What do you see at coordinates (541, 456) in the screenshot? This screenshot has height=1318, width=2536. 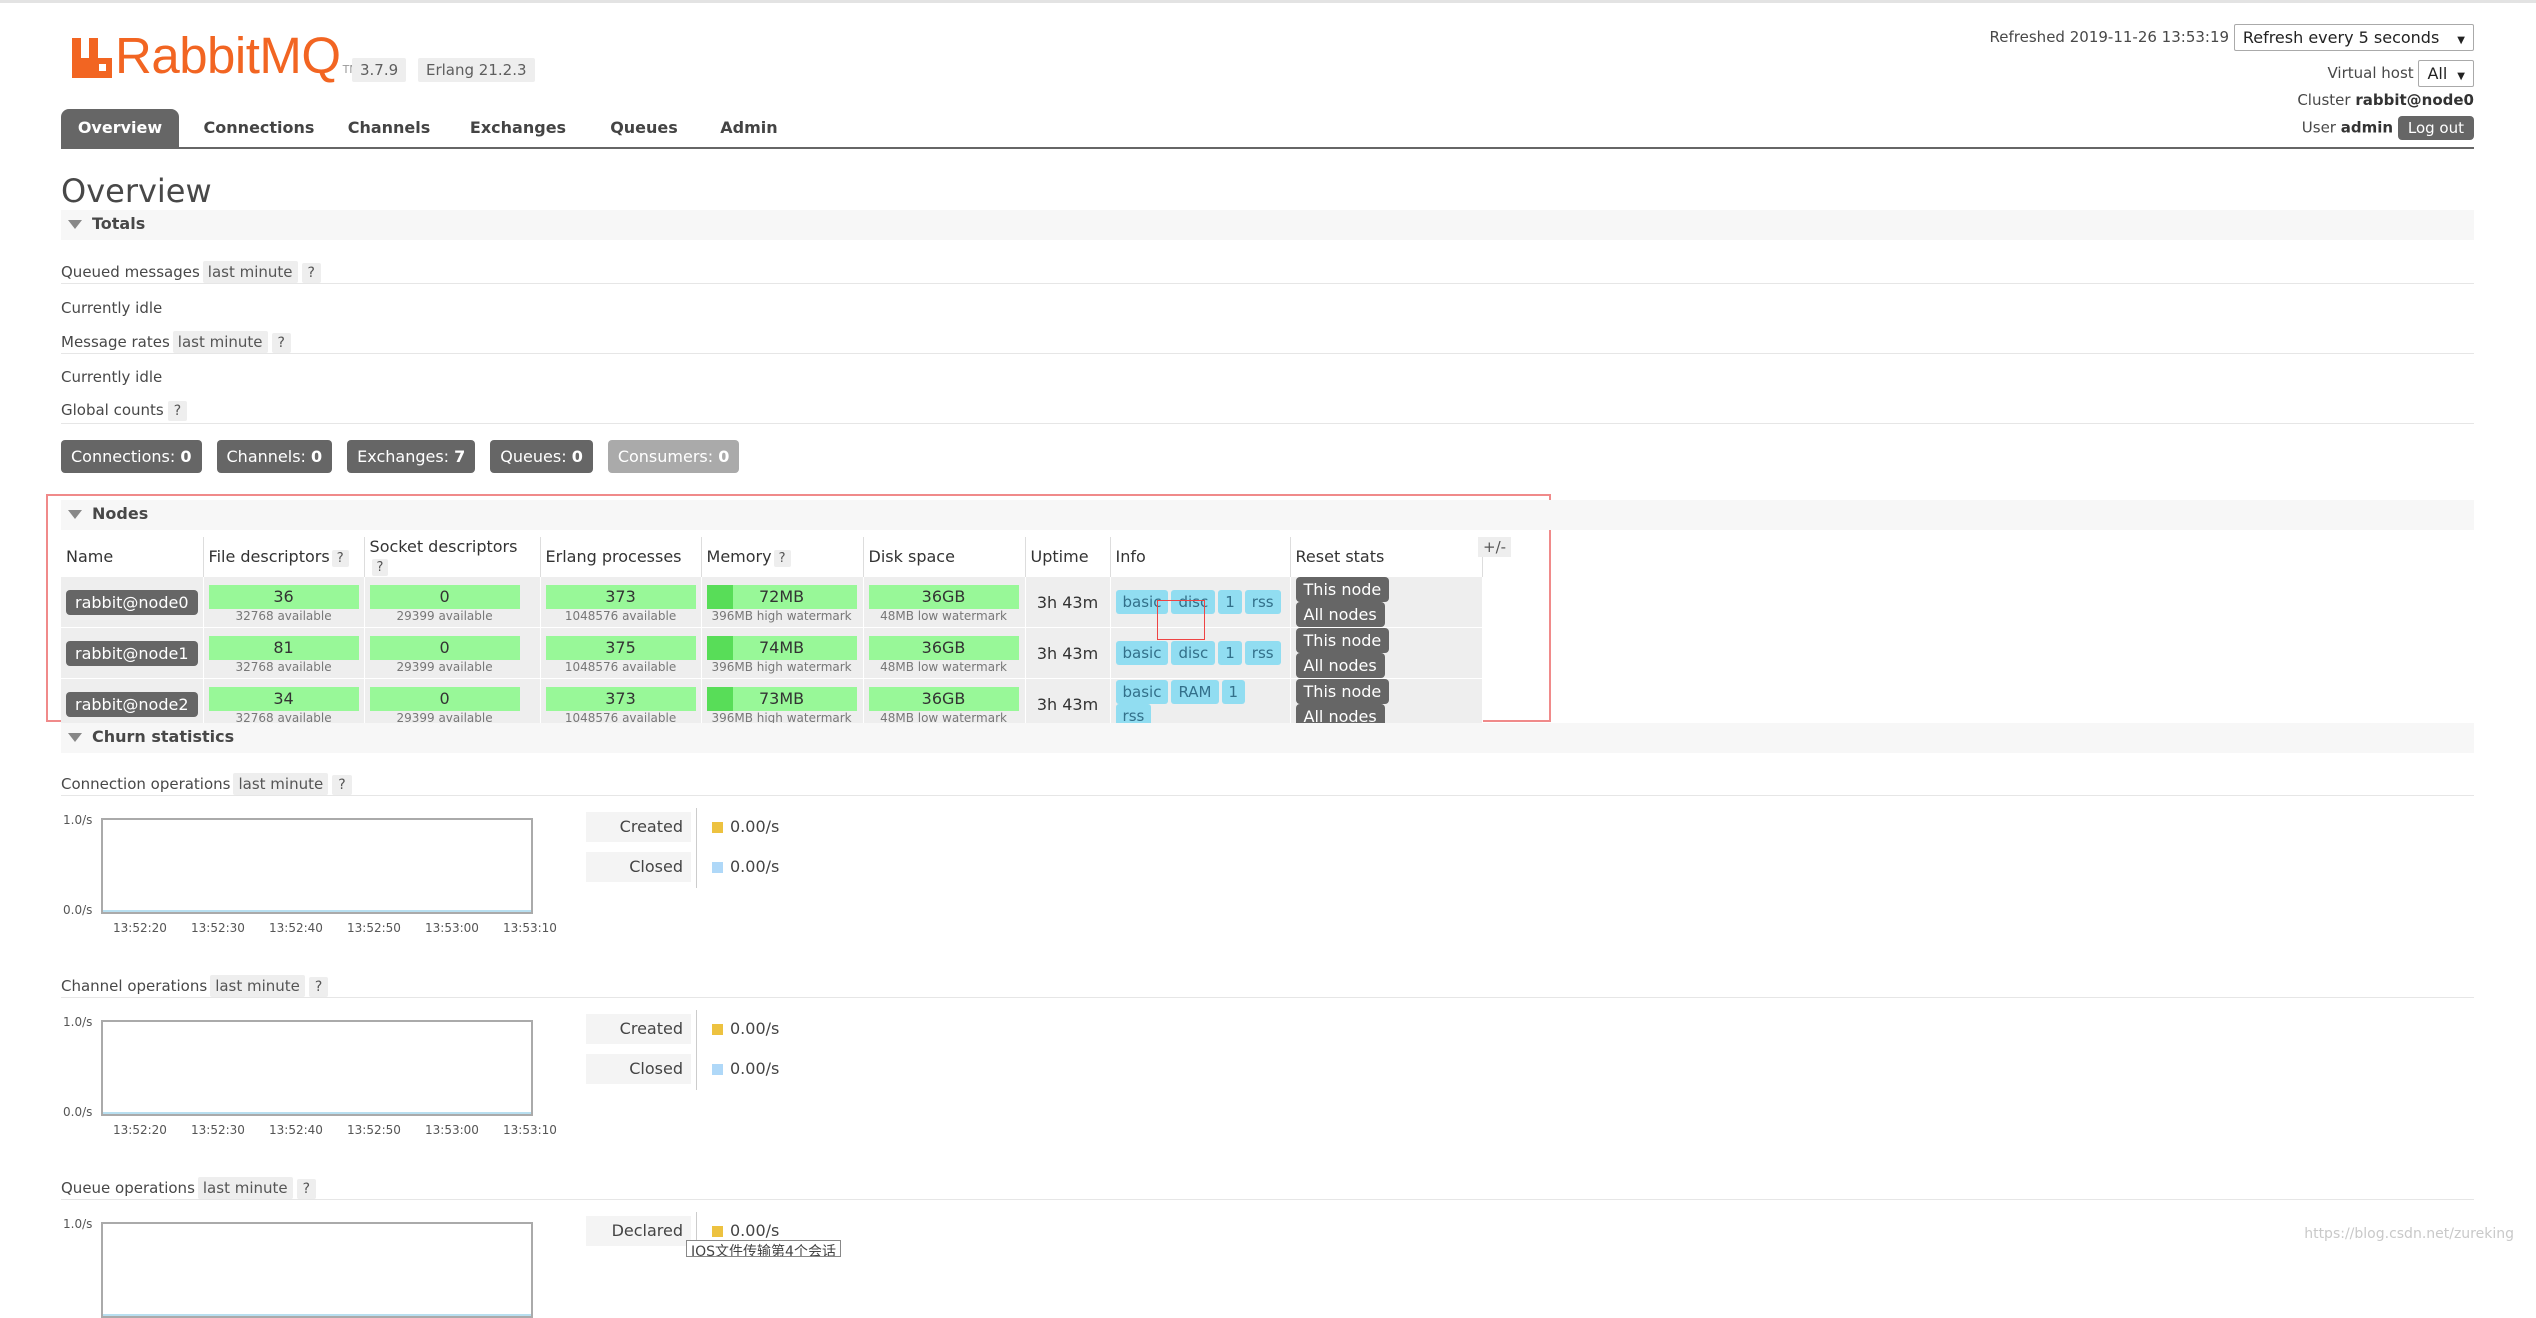 I see `count-queues: Queues: 0` at bounding box center [541, 456].